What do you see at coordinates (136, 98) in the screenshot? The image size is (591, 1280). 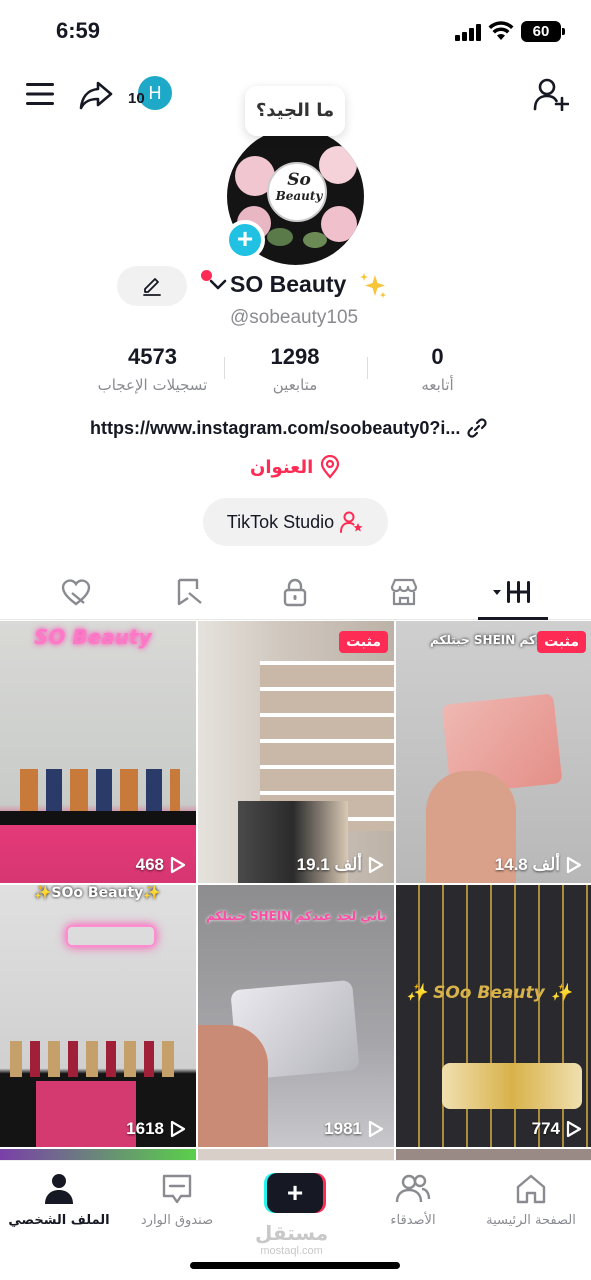 I see `story-count: 10` at bounding box center [136, 98].